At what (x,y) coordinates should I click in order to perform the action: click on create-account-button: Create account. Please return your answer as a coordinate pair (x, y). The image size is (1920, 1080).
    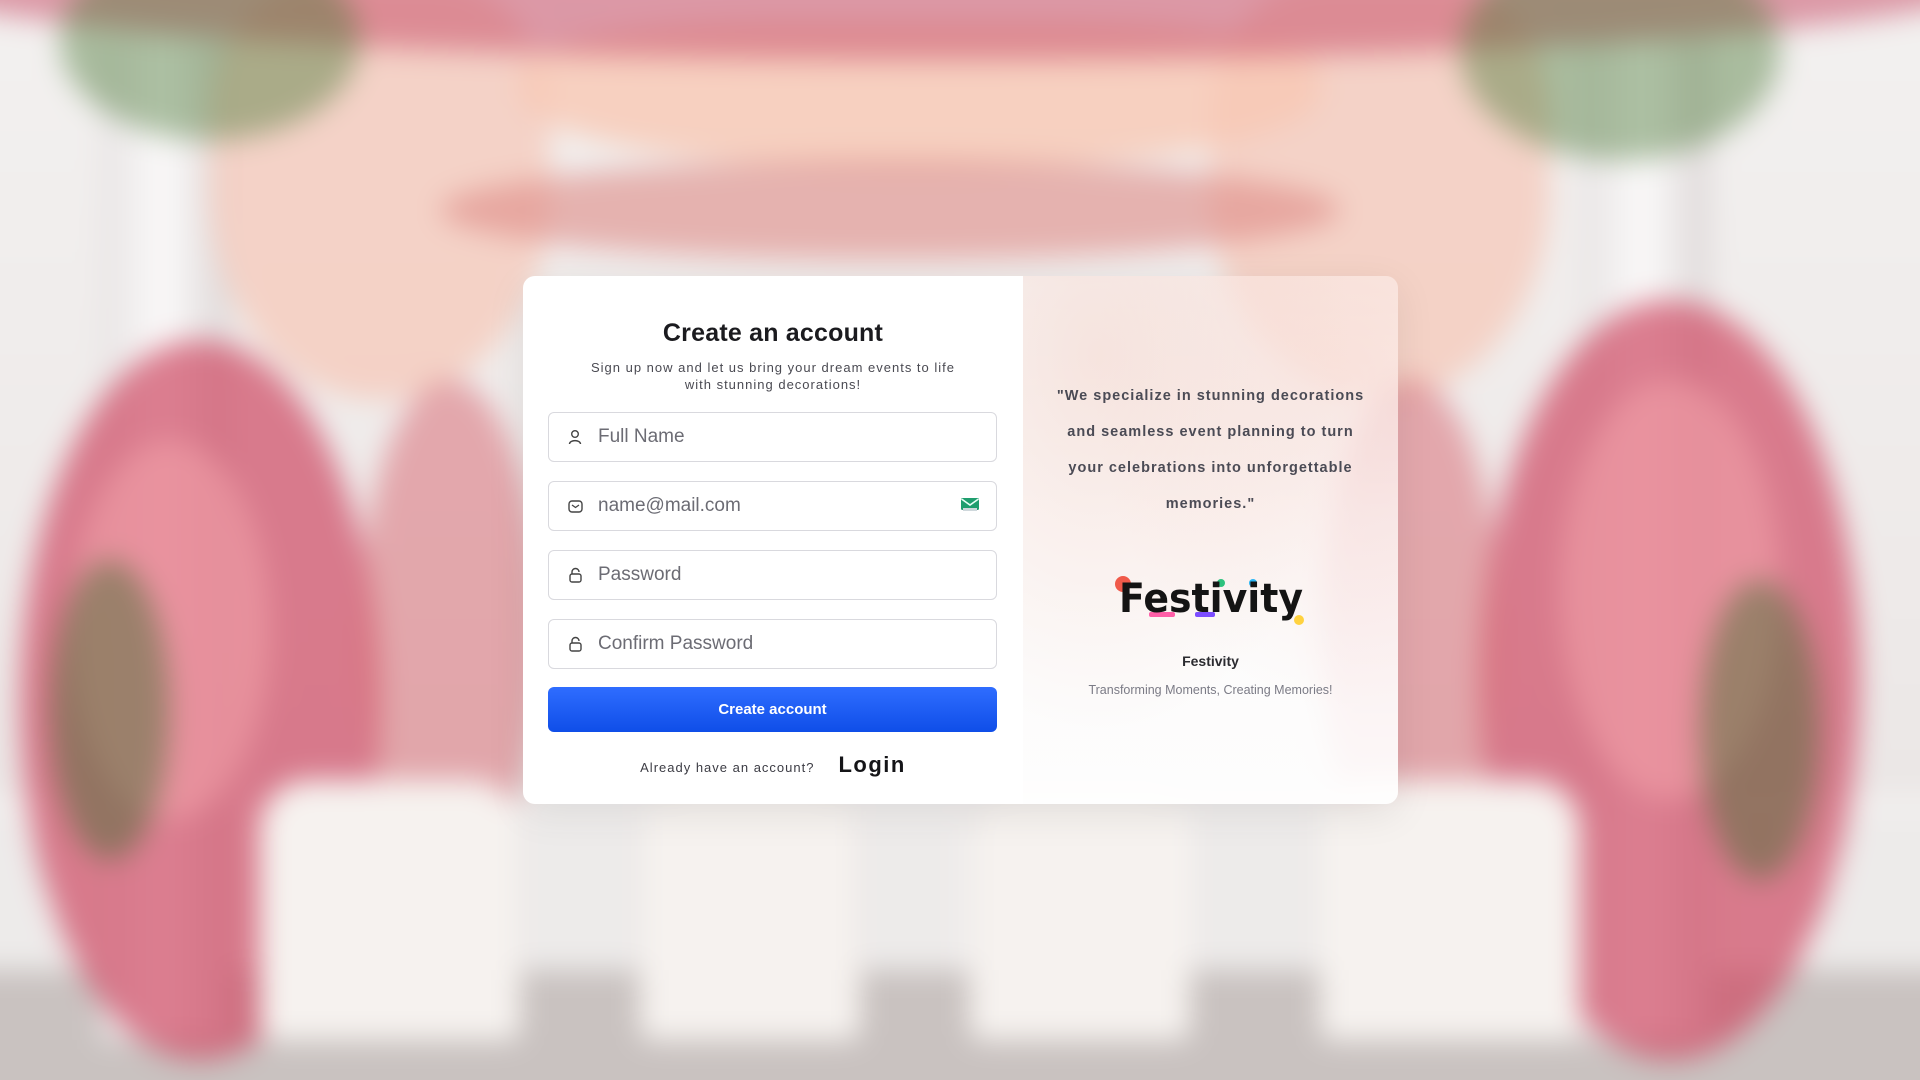
    Looking at the image, I should click on (772, 709).